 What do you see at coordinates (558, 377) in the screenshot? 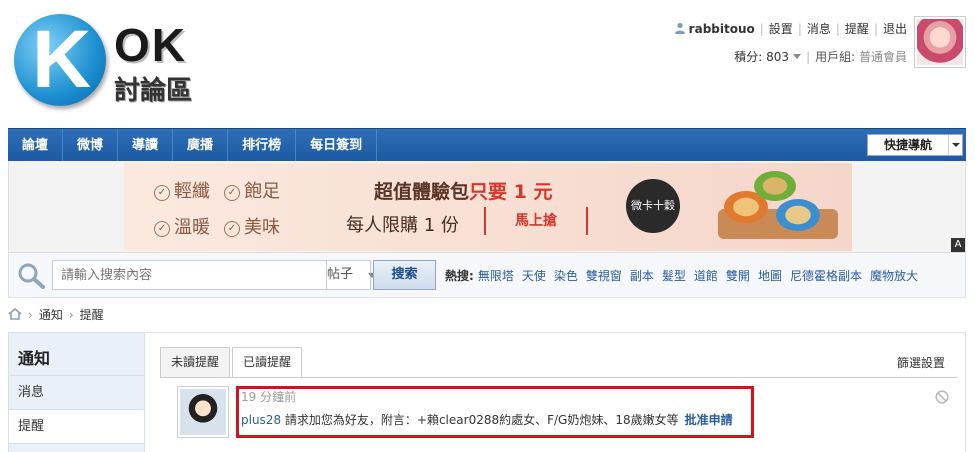
I see `divider` at bounding box center [558, 377].